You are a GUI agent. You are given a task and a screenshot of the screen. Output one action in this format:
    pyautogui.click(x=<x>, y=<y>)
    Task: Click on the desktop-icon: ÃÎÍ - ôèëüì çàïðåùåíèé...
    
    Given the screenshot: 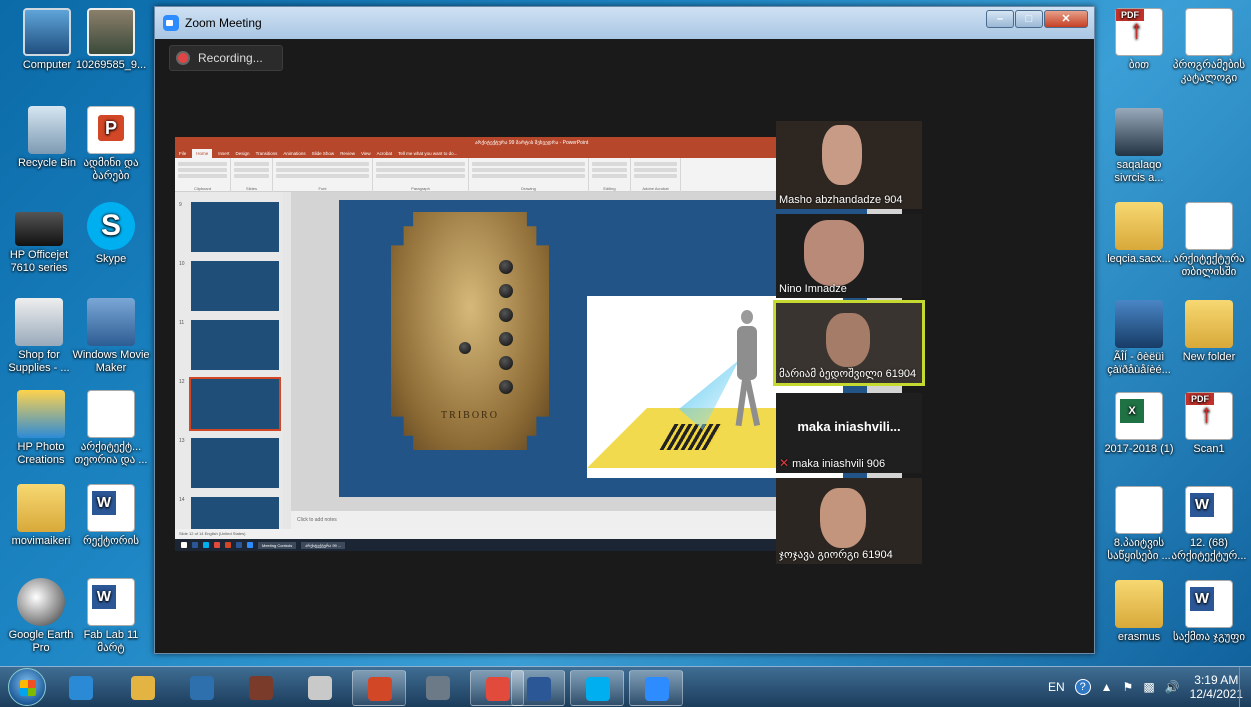 What is the action you would take?
    pyautogui.click(x=1139, y=338)
    